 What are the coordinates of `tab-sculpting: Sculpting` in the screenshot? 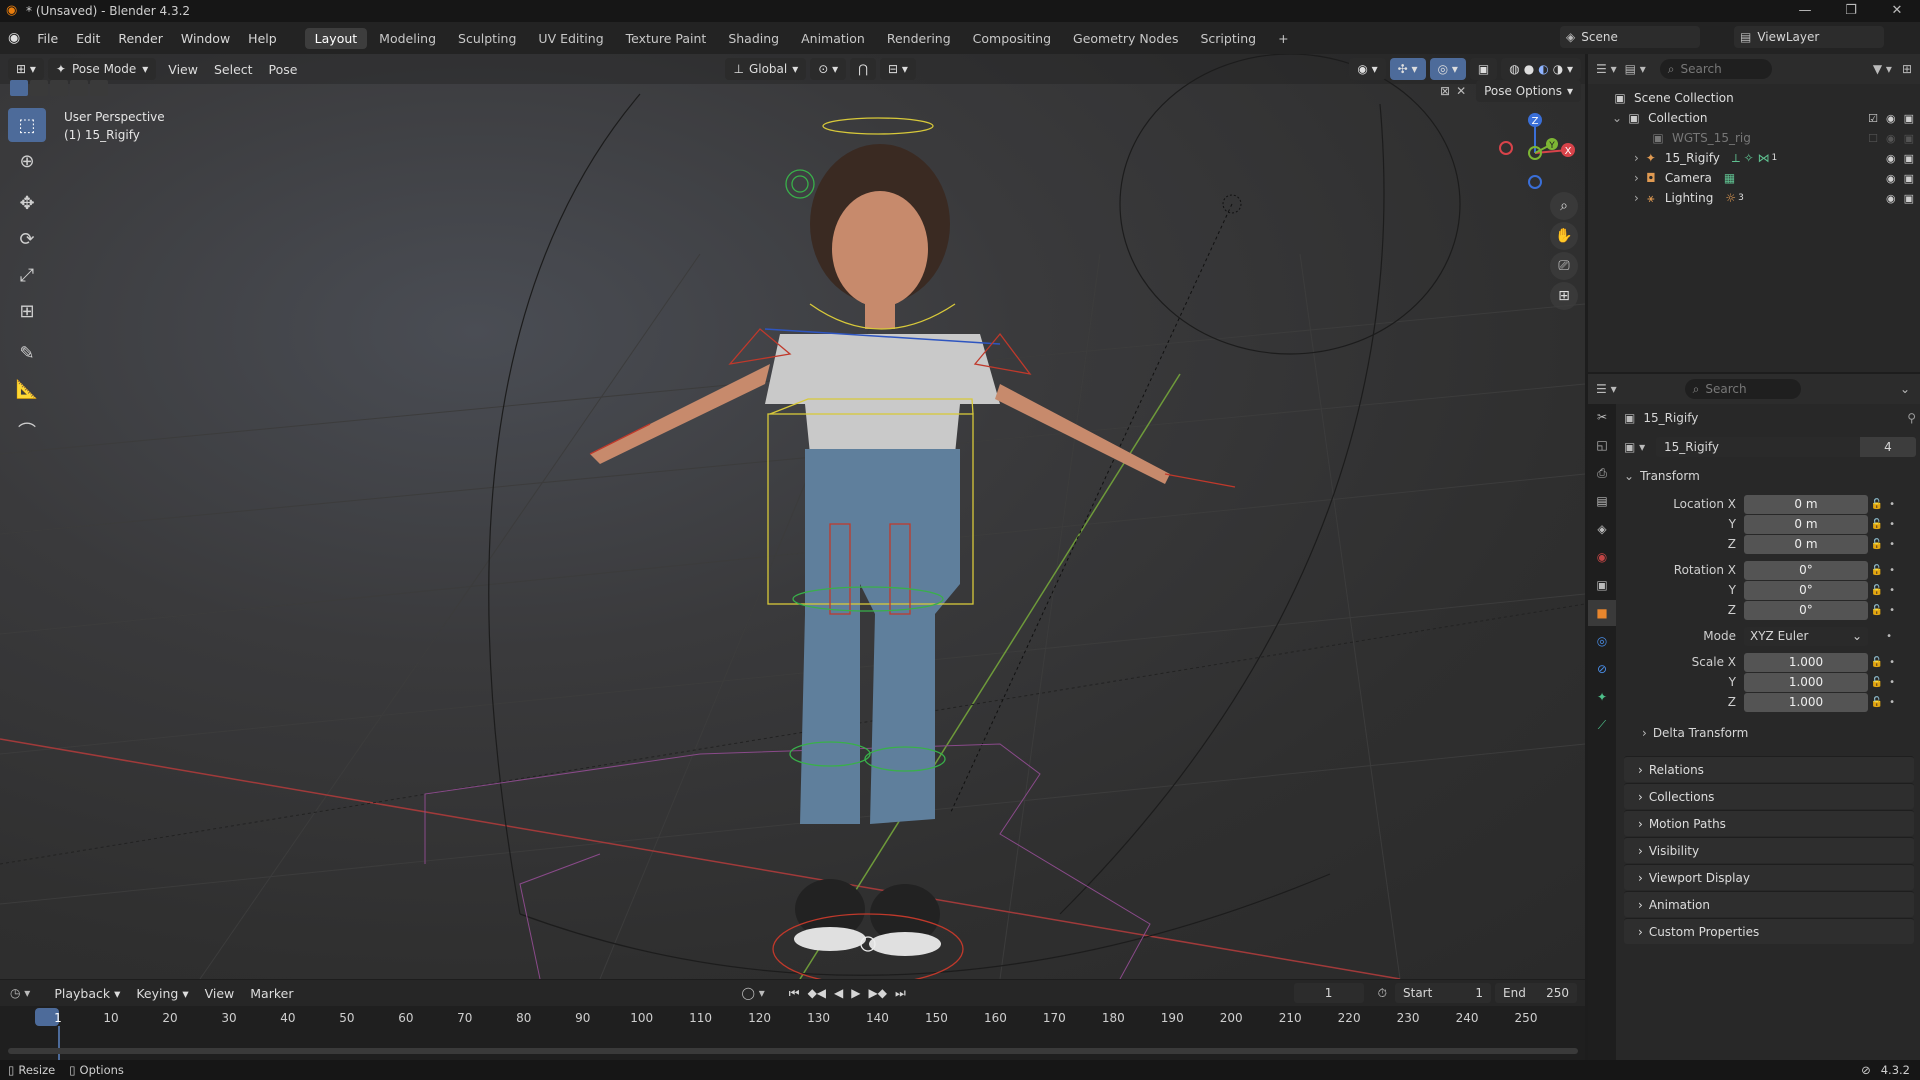 It's located at (487, 38).